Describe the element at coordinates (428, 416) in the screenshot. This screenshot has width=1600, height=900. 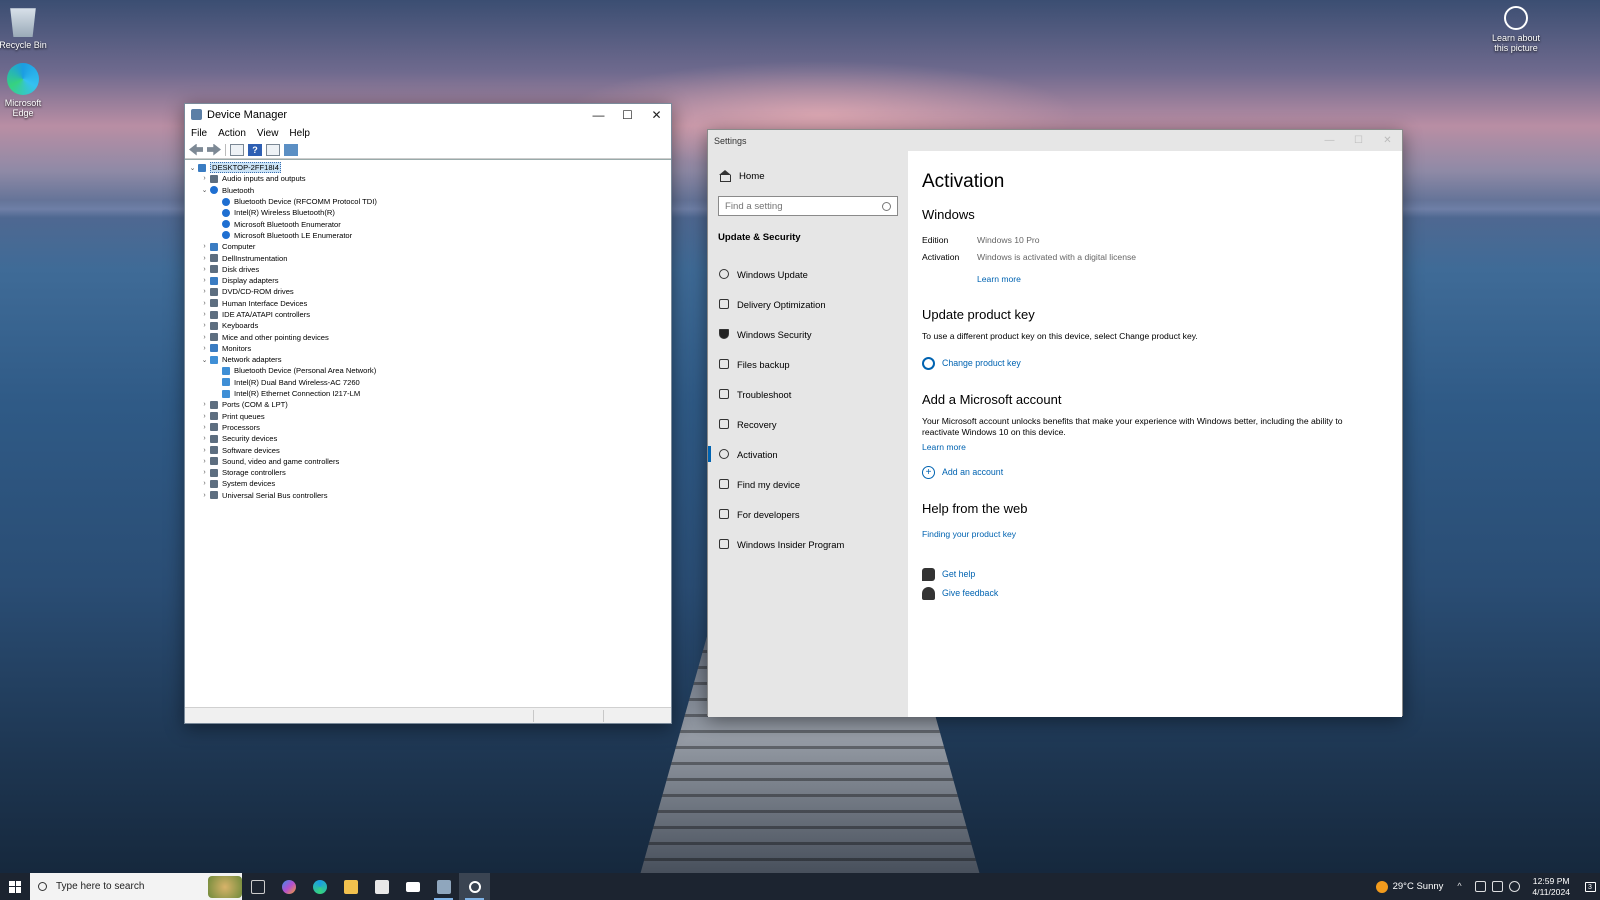
I see `tree-node: › Print queues` at that location.